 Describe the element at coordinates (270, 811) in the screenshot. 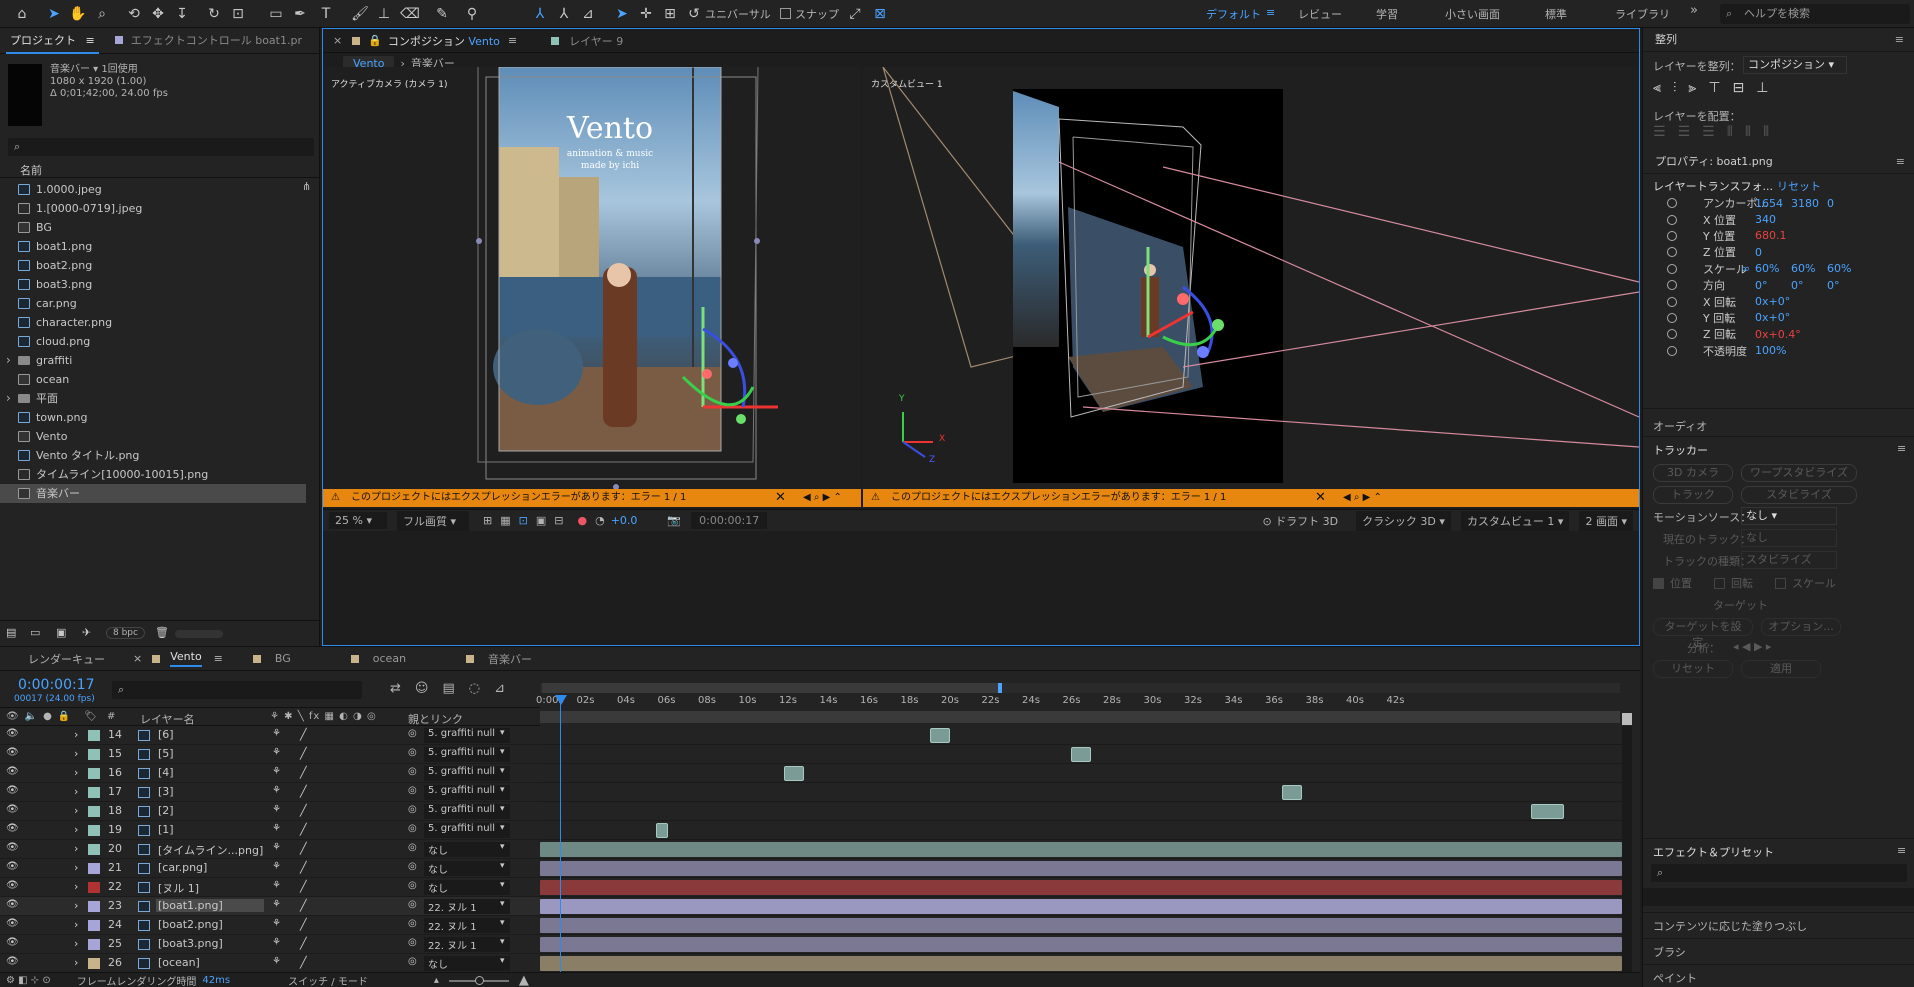

I see `layer-row: 👁 › 18 [2] ⚘ ╱ ◎ 5. graffiti null ▾` at that location.